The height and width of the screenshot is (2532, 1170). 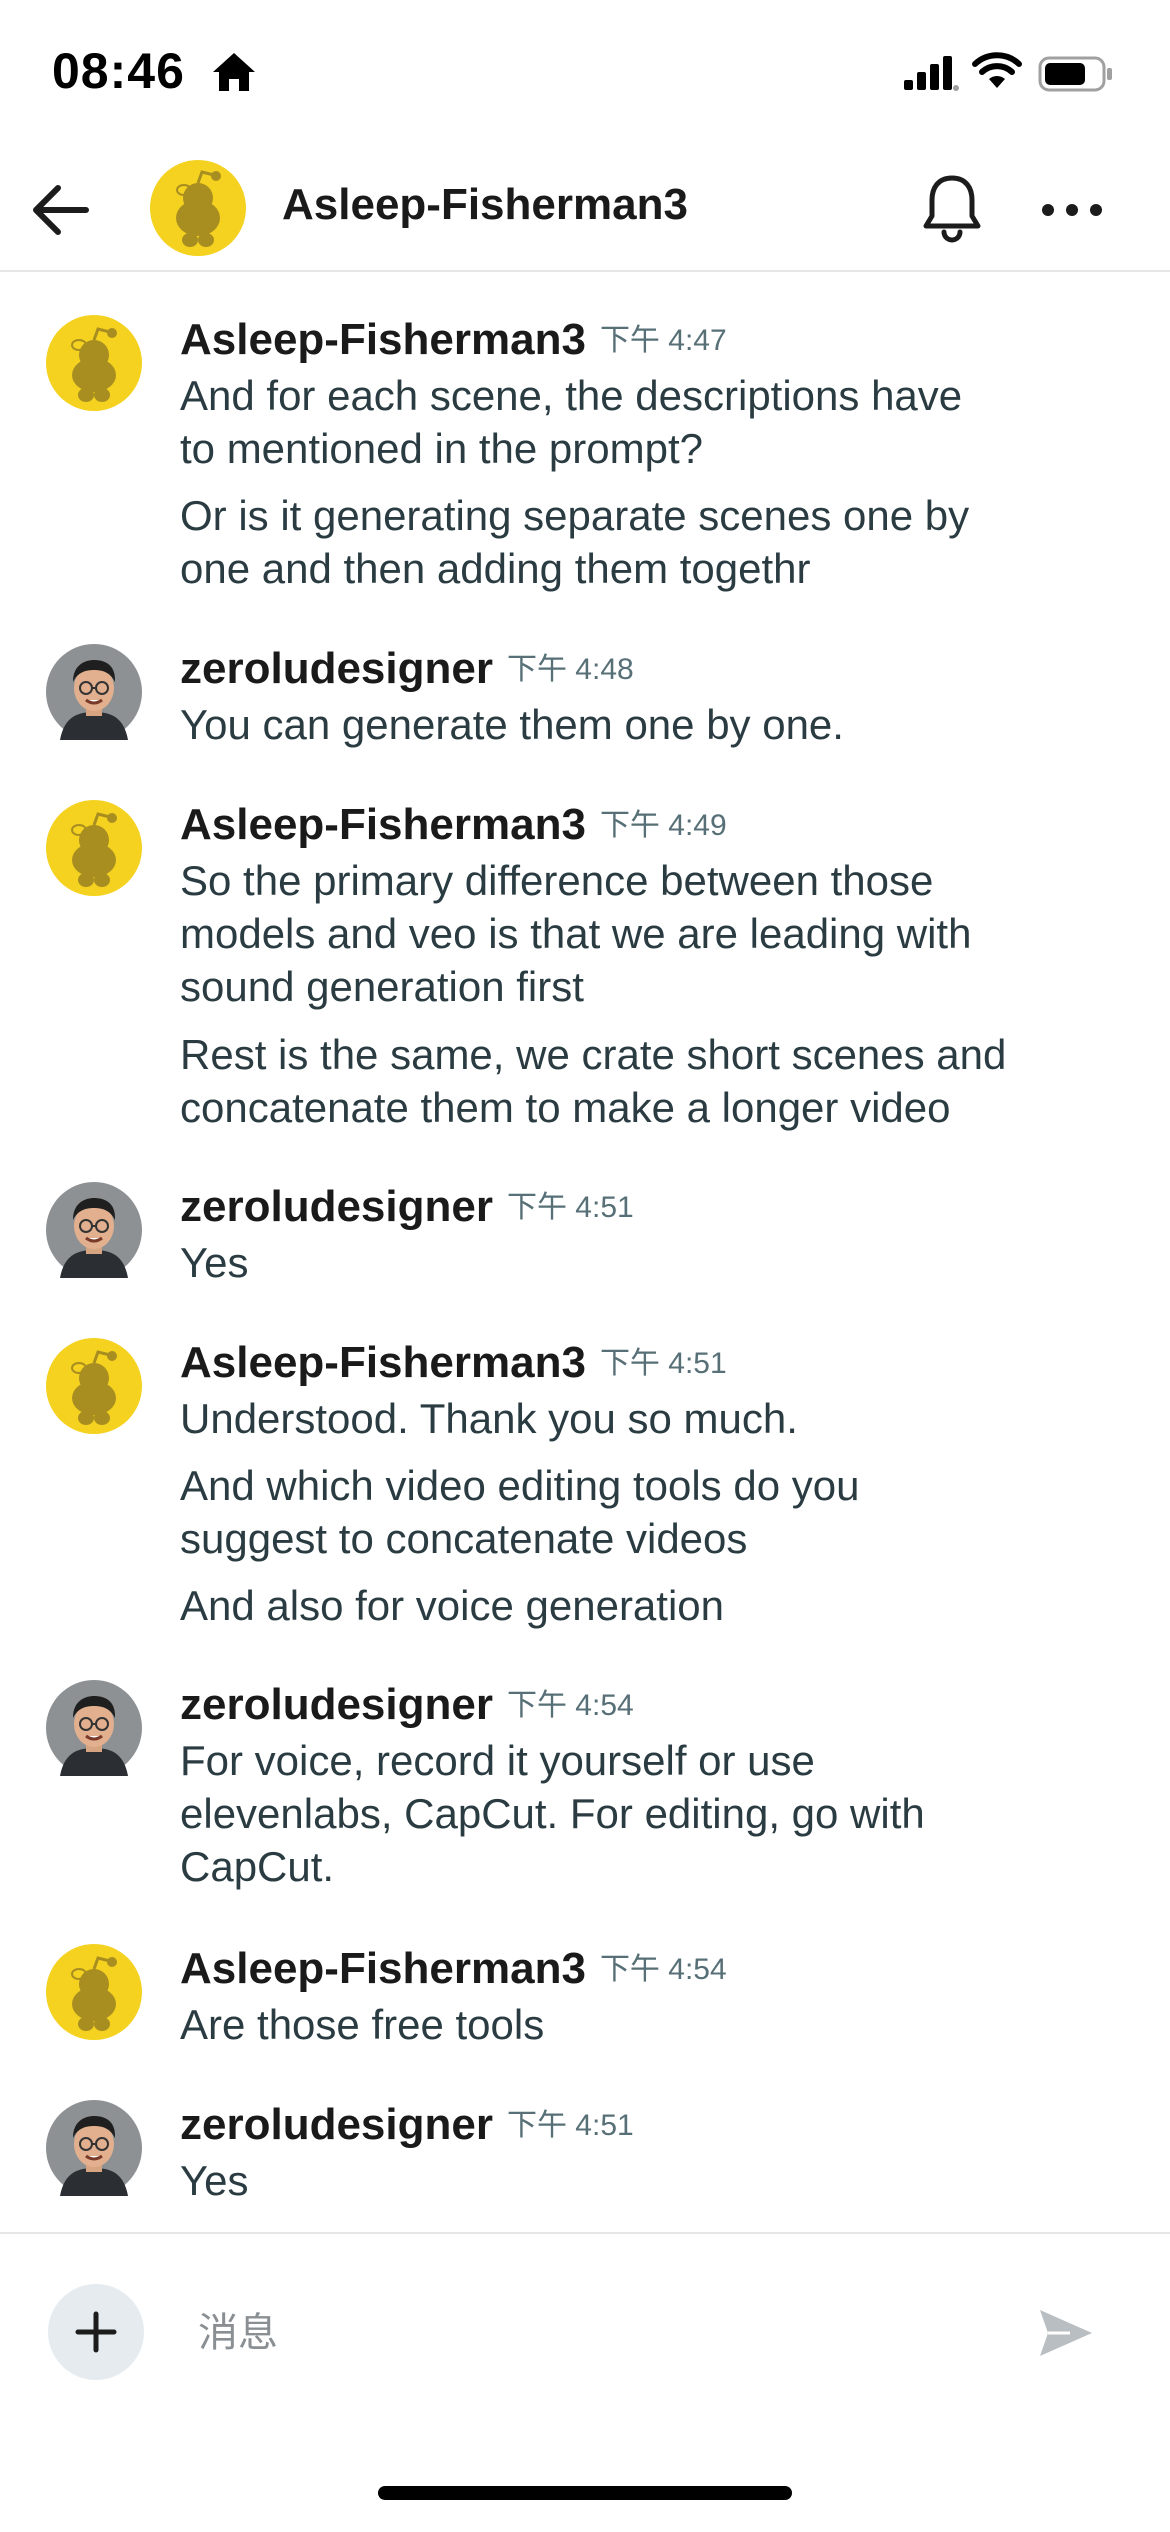 What do you see at coordinates (663, 825) in the screenshot?
I see `timestamp: 下午 4:49` at bounding box center [663, 825].